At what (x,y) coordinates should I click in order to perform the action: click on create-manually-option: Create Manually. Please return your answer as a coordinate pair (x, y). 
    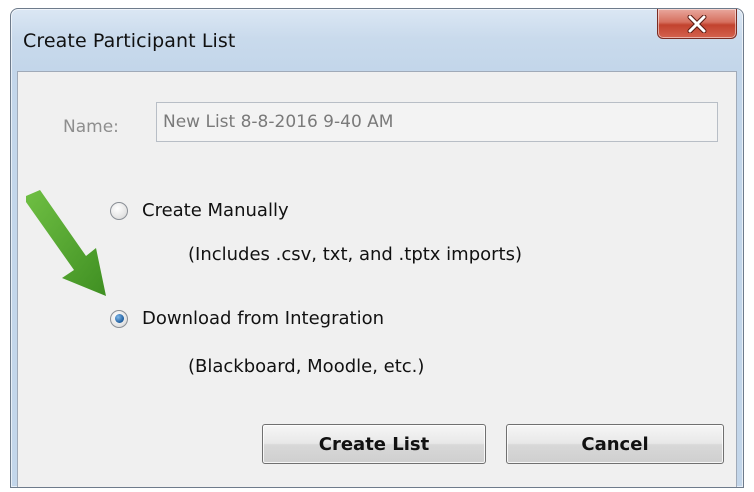
    Looking at the image, I should click on (199, 210).